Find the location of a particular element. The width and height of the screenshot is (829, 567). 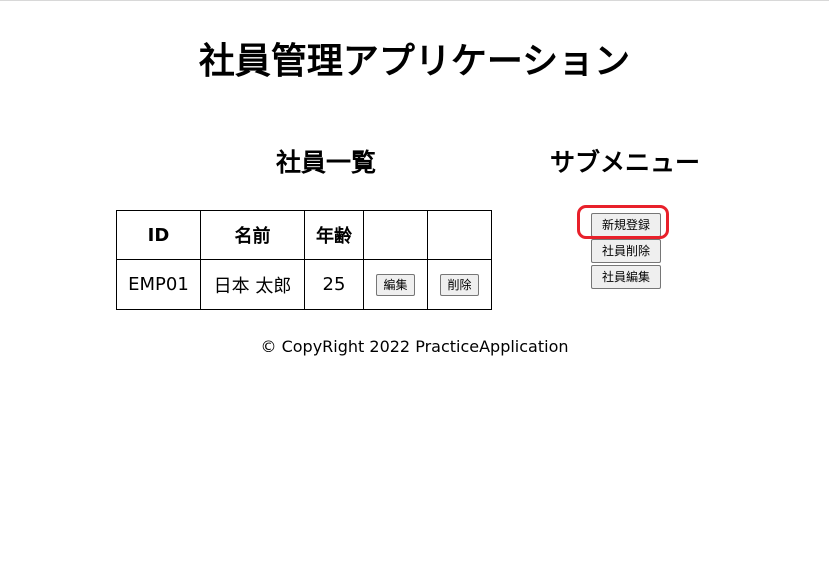

delete-employee-button: 社員削除 is located at coordinates (626, 251).